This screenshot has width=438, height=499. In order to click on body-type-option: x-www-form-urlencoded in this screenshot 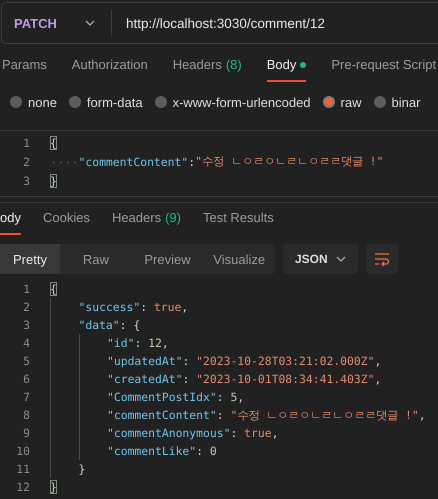, I will do `click(232, 102)`.